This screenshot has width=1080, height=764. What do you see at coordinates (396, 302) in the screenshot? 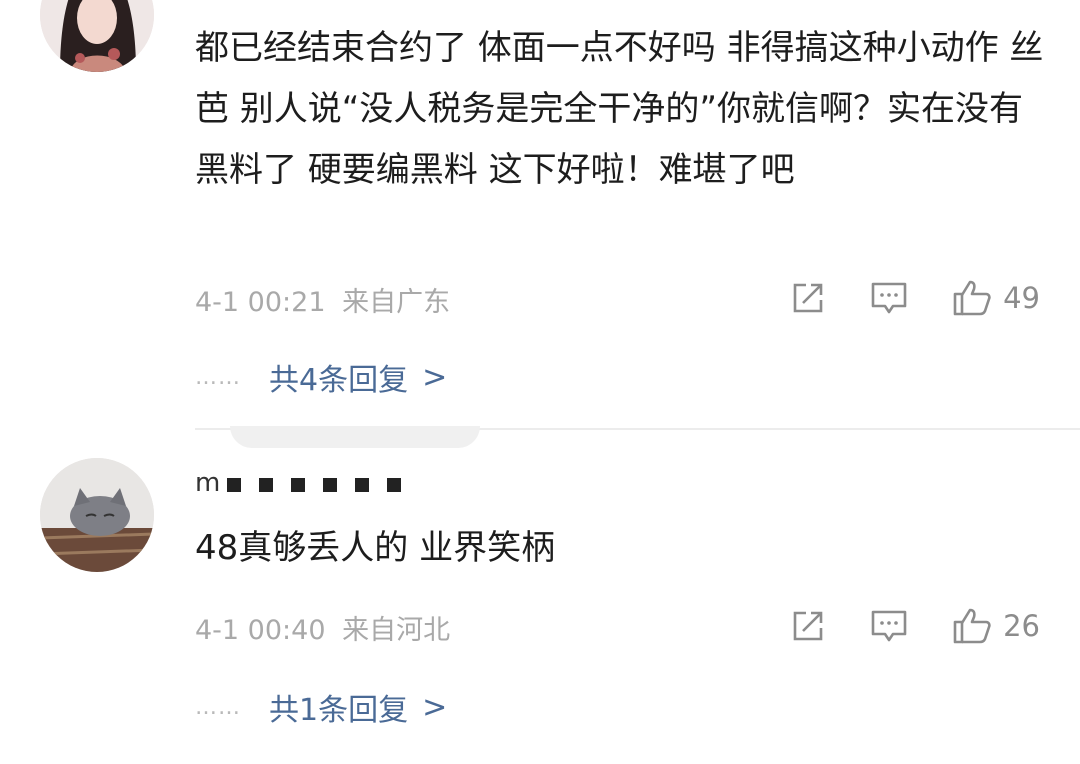
I see `location: 来自广东` at bounding box center [396, 302].